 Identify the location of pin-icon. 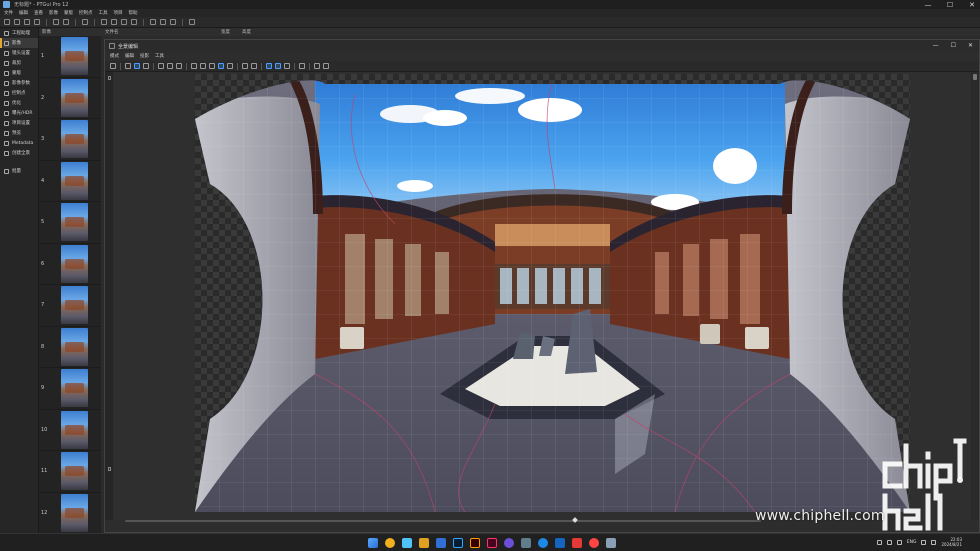
(173, 22).